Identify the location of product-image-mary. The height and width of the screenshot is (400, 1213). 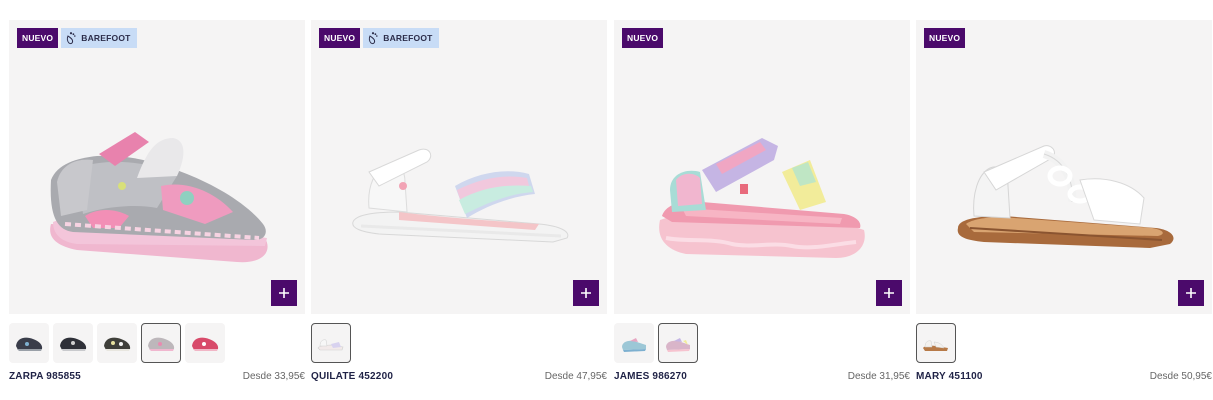
(1065, 196).